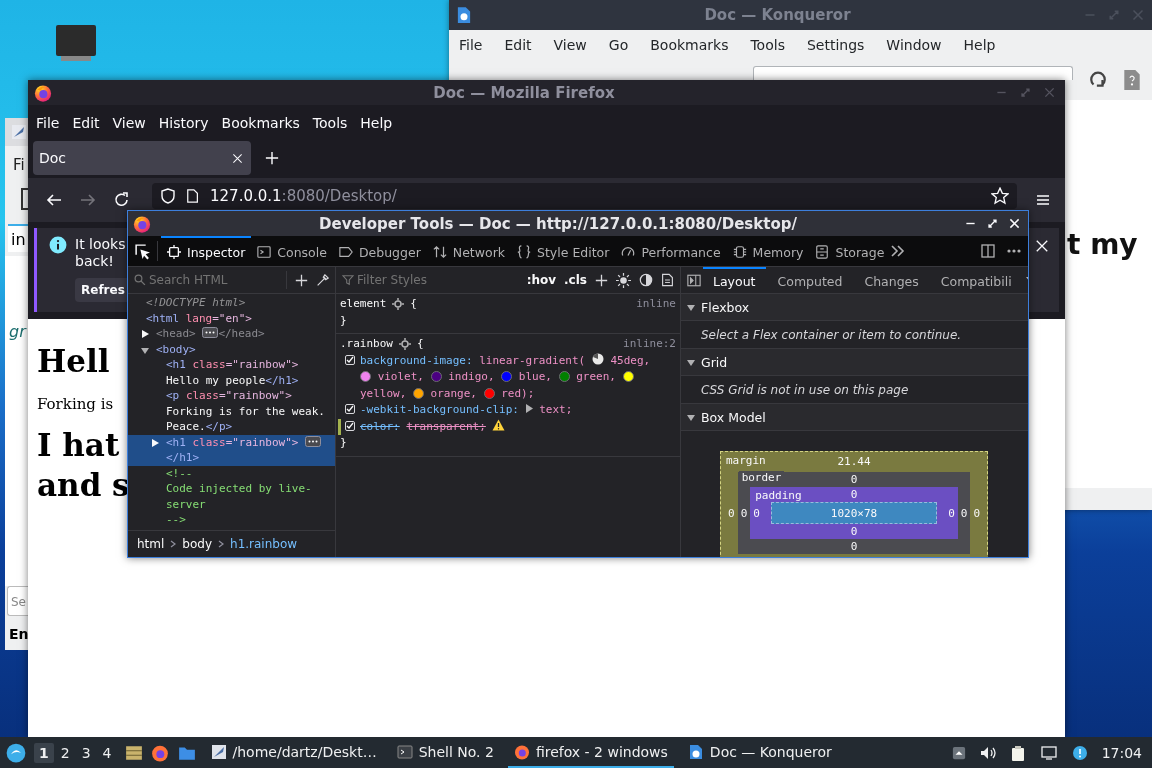 The image size is (1152, 768). What do you see at coordinates (231, 349) in the screenshot?
I see `tree-row: <body>` at bounding box center [231, 349].